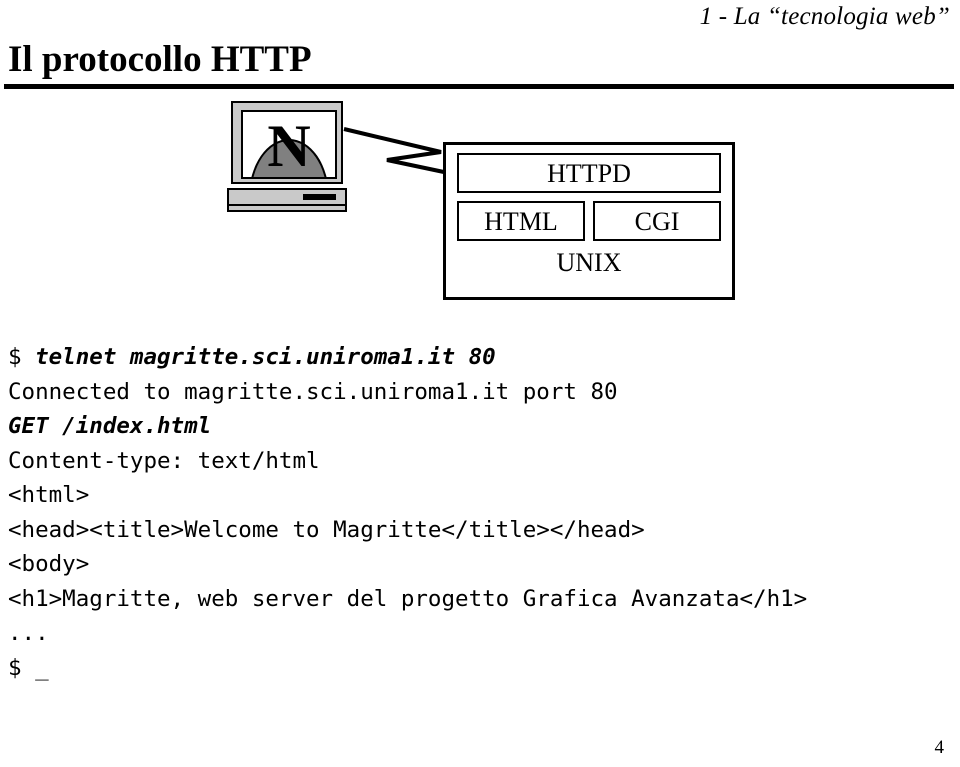  Describe the element at coordinates (319, 197) in the screenshot. I see `drive-slot-icon` at that location.